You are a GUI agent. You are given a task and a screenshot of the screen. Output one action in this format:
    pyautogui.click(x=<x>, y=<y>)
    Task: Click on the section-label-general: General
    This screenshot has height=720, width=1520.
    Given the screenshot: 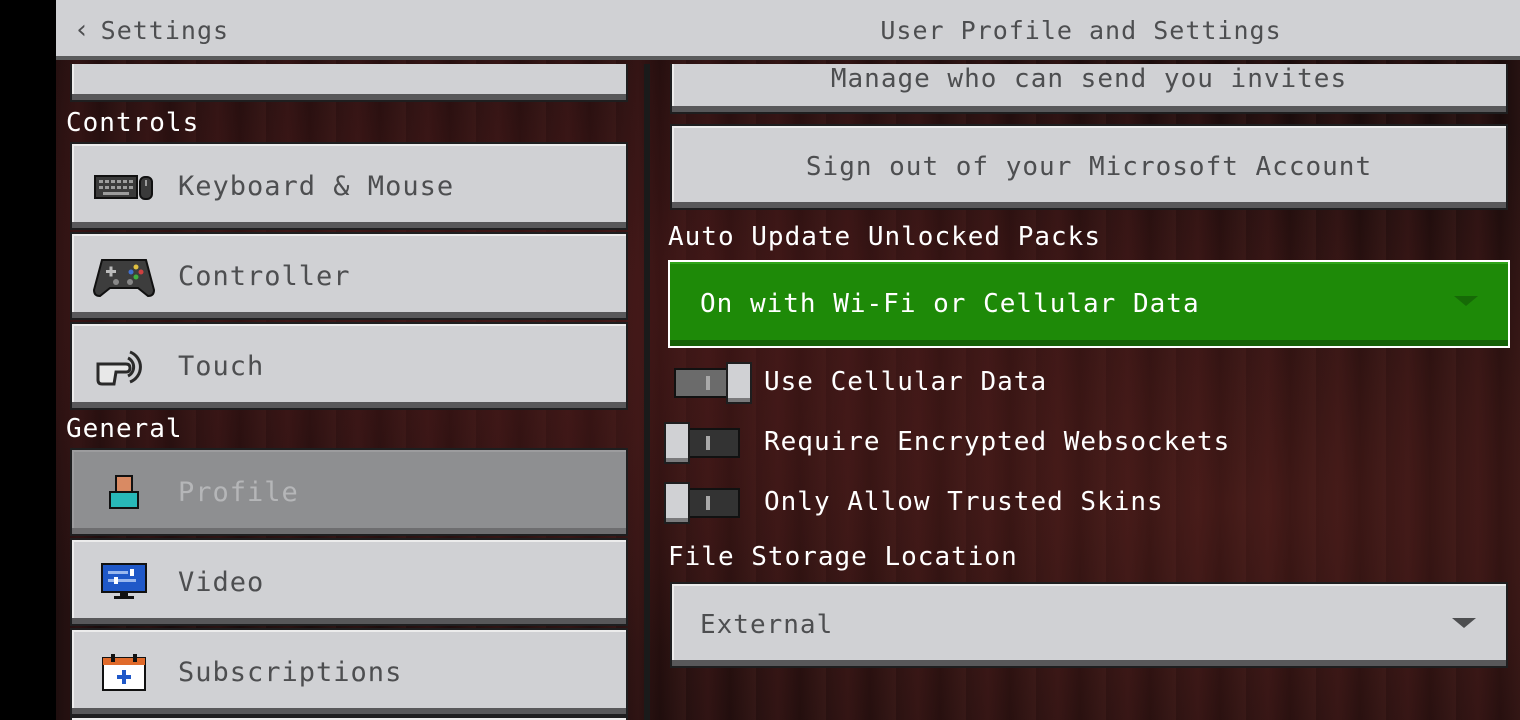 What is the action you would take?
    pyautogui.click(x=124, y=429)
    